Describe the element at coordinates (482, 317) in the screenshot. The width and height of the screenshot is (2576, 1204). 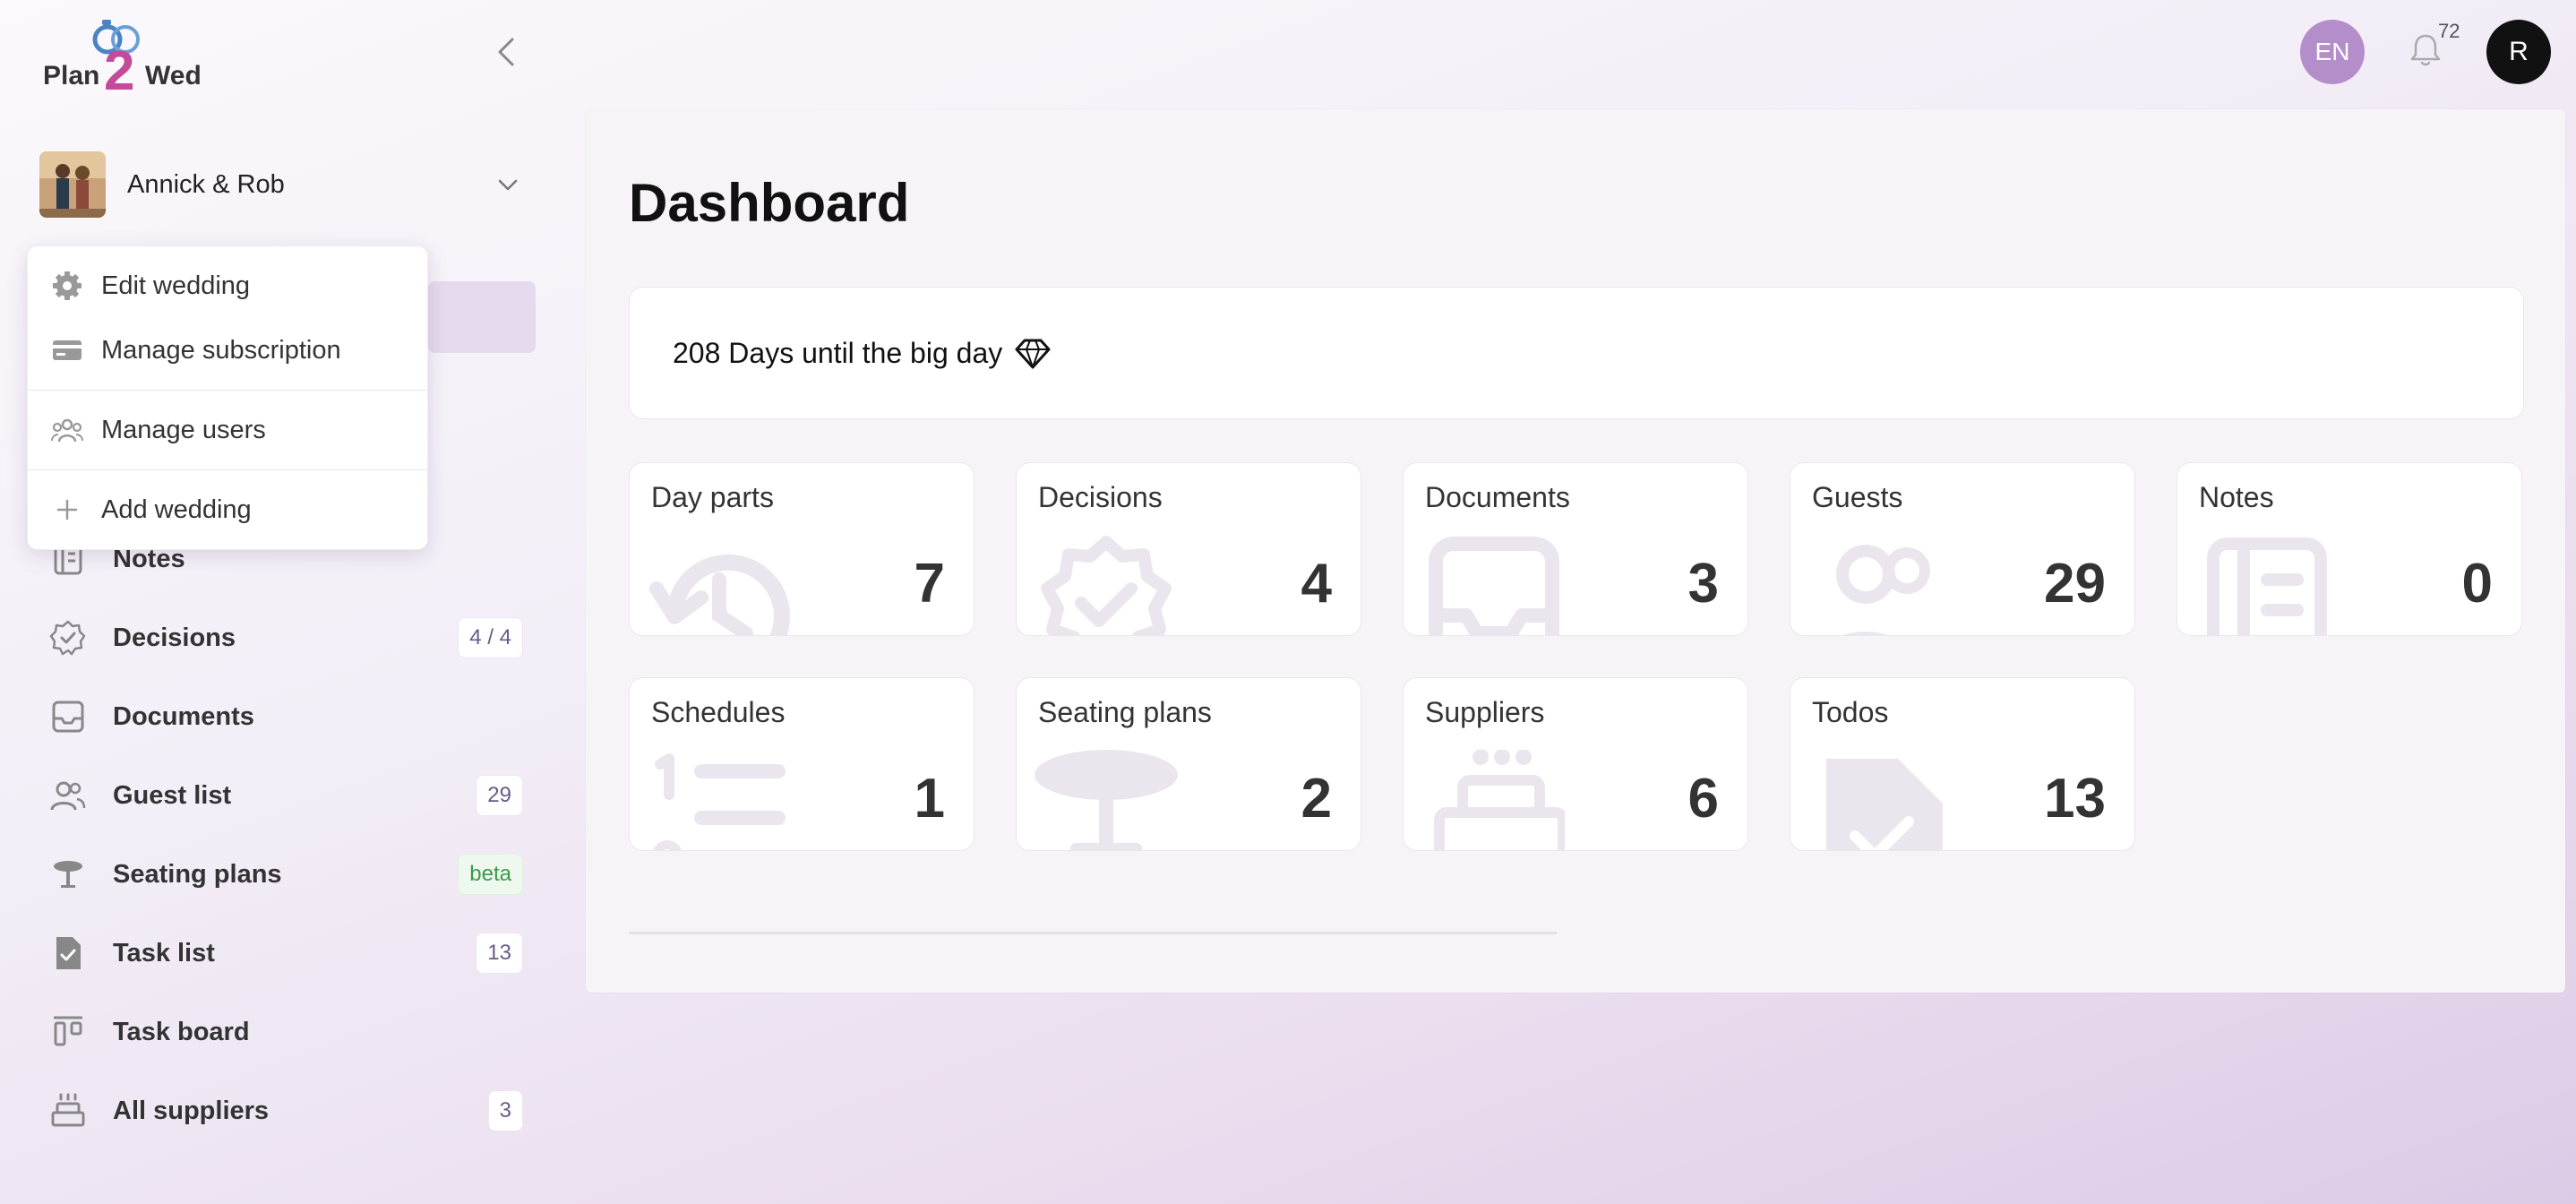
I see `nav-active-highlight` at that location.